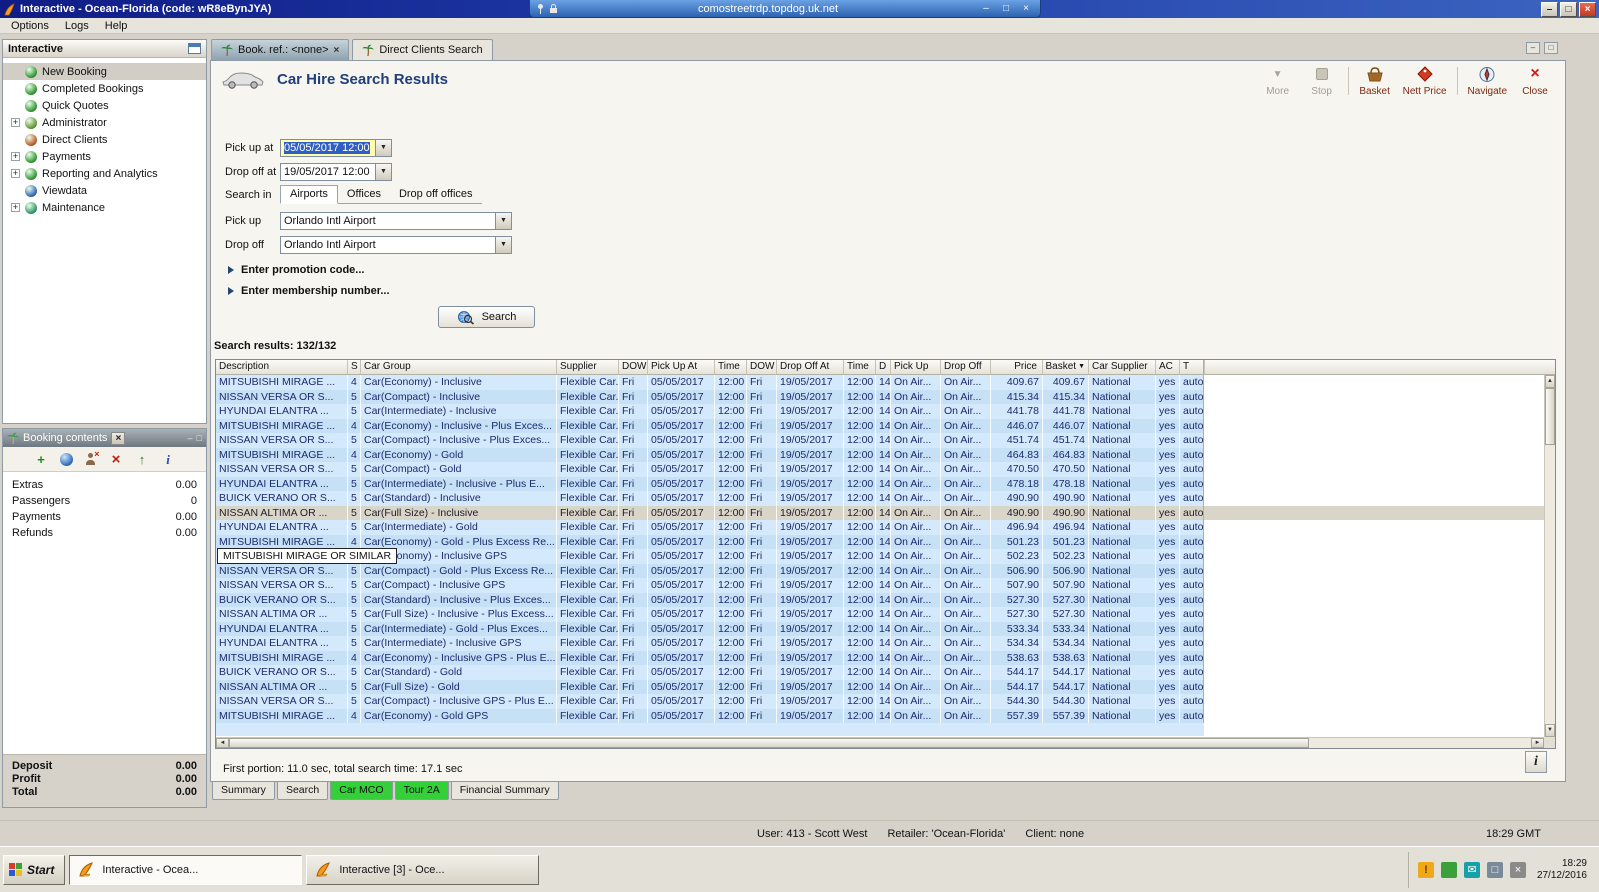  I want to click on rdp-restore-button: □, so click(1006, 9).